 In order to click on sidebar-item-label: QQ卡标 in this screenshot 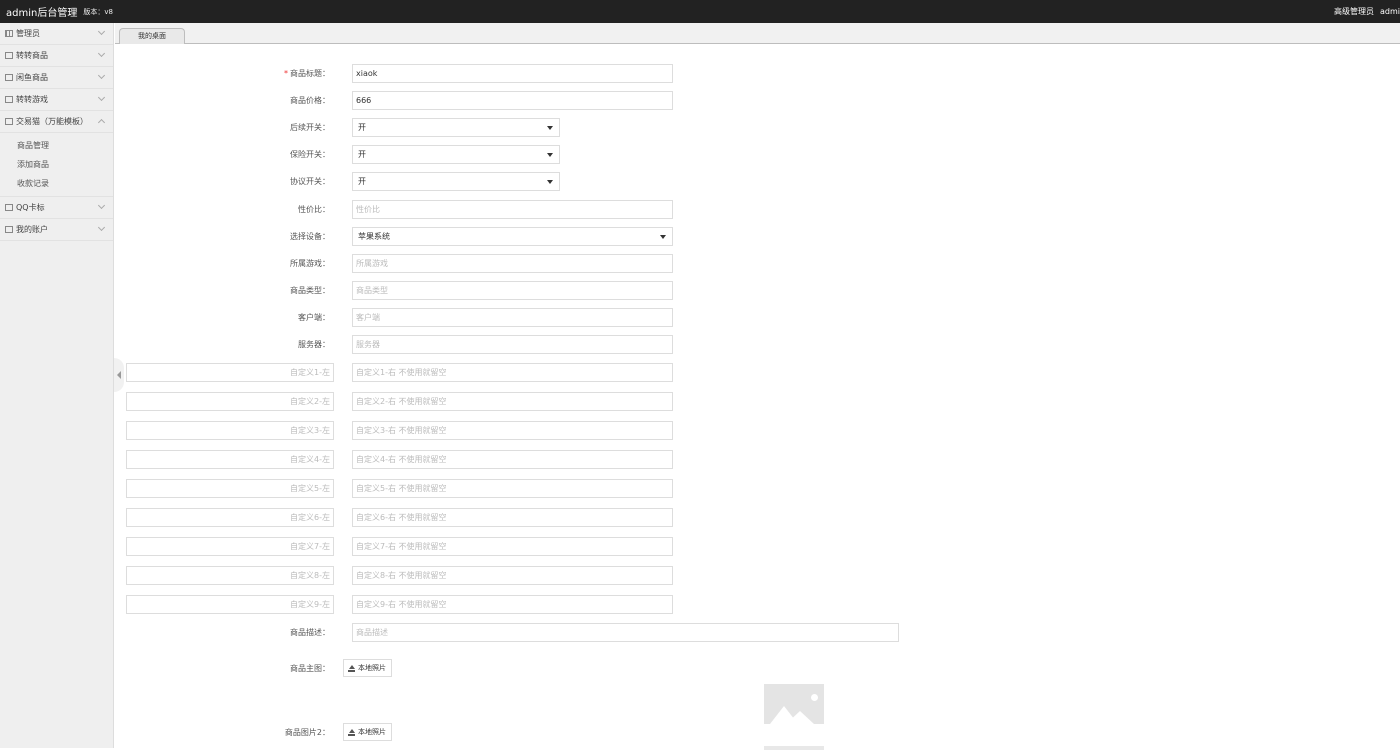, I will do `click(30, 207)`.